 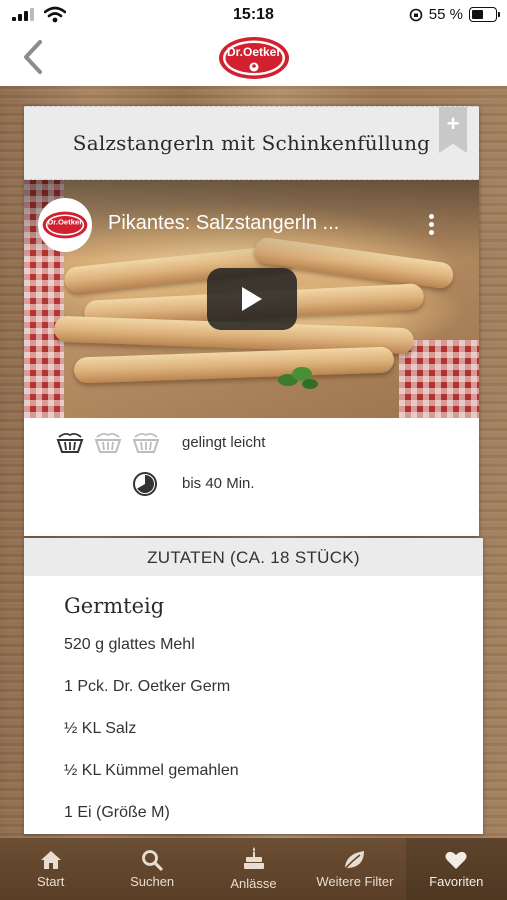 I want to click on recipe-meta: gelingt leicht bis 40 Min., so click(x=251, y=477).